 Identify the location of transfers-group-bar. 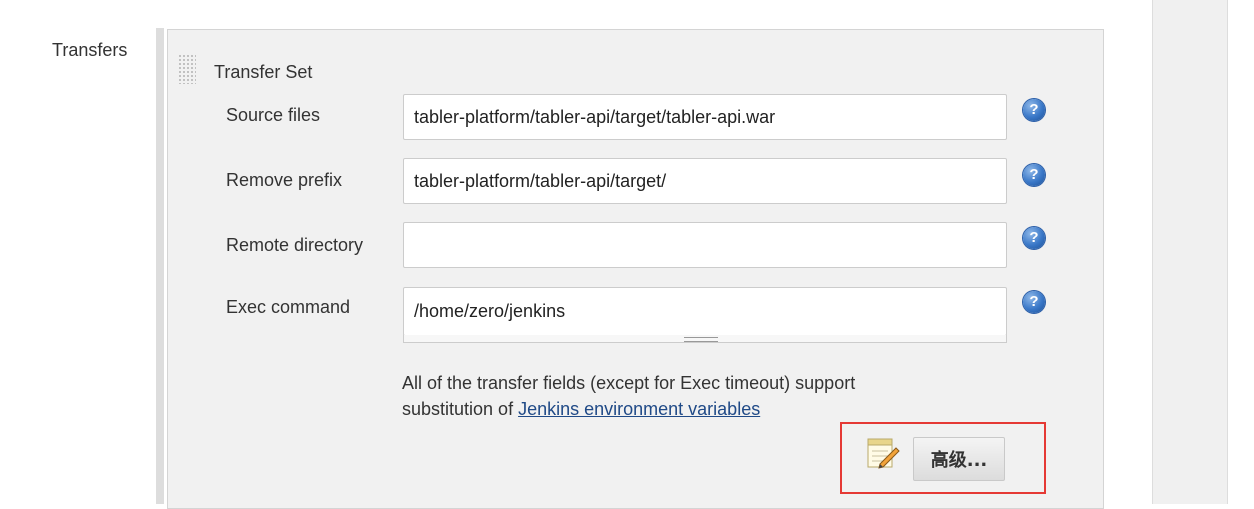
(160, 266).